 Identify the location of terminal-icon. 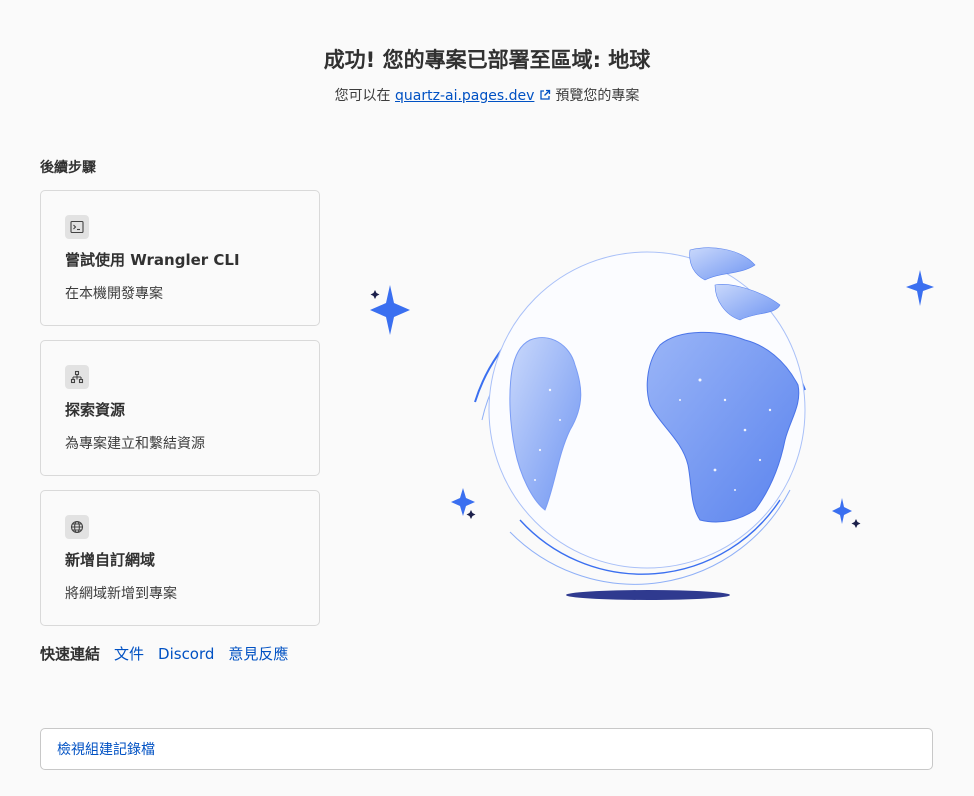
(77, 227).